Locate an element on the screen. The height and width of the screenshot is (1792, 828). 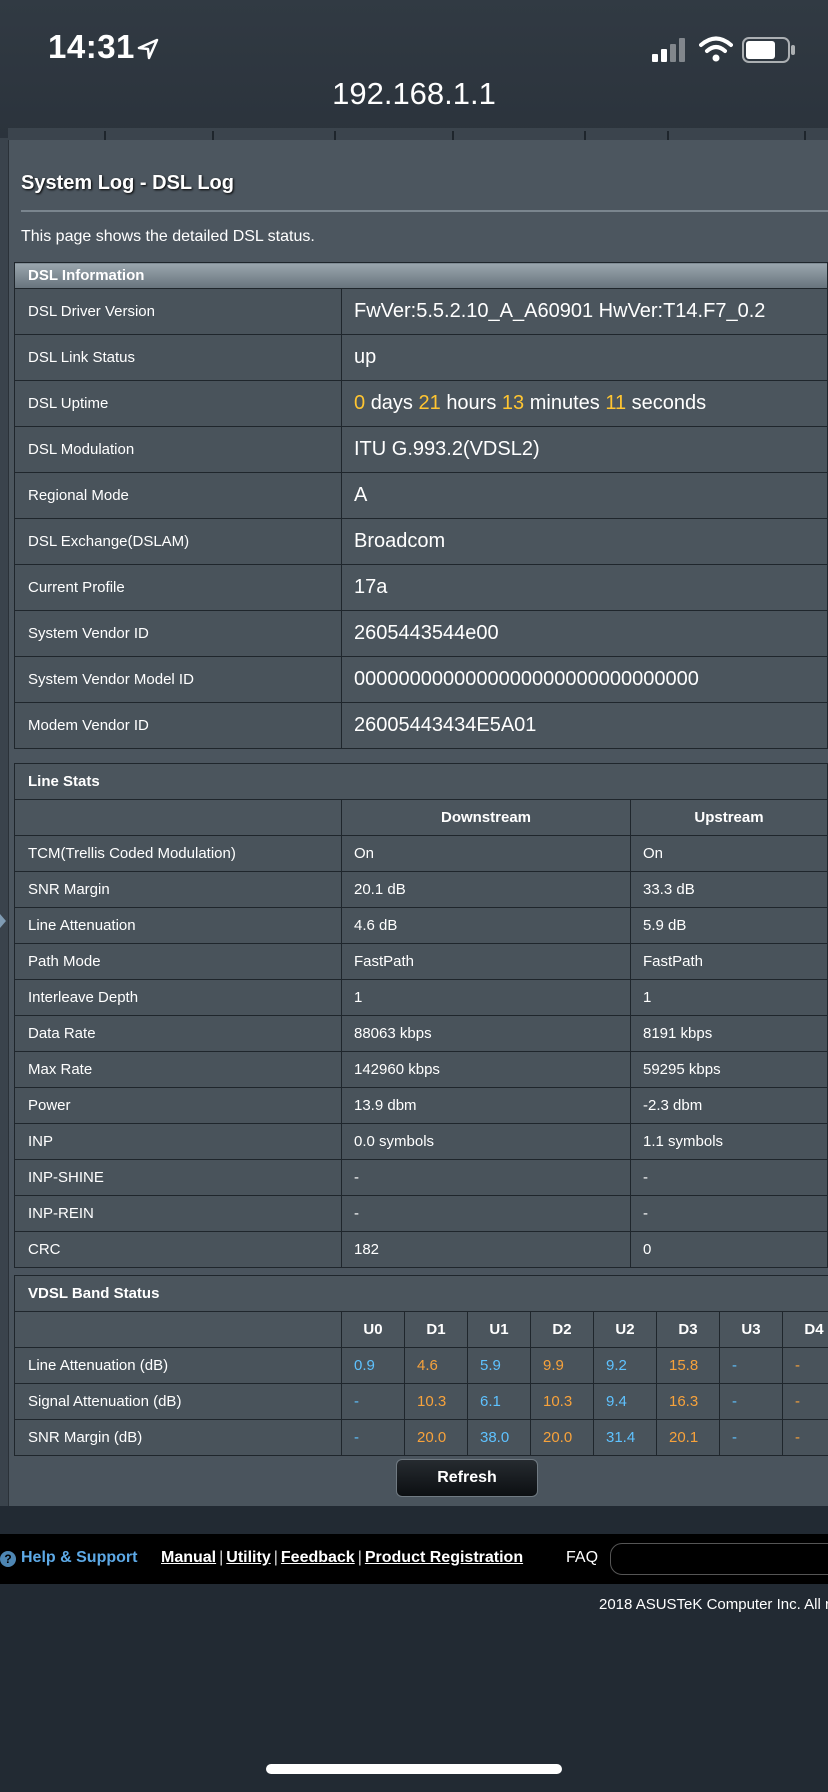
row-label: INP-REIN is located at coordinates (178, 1213).